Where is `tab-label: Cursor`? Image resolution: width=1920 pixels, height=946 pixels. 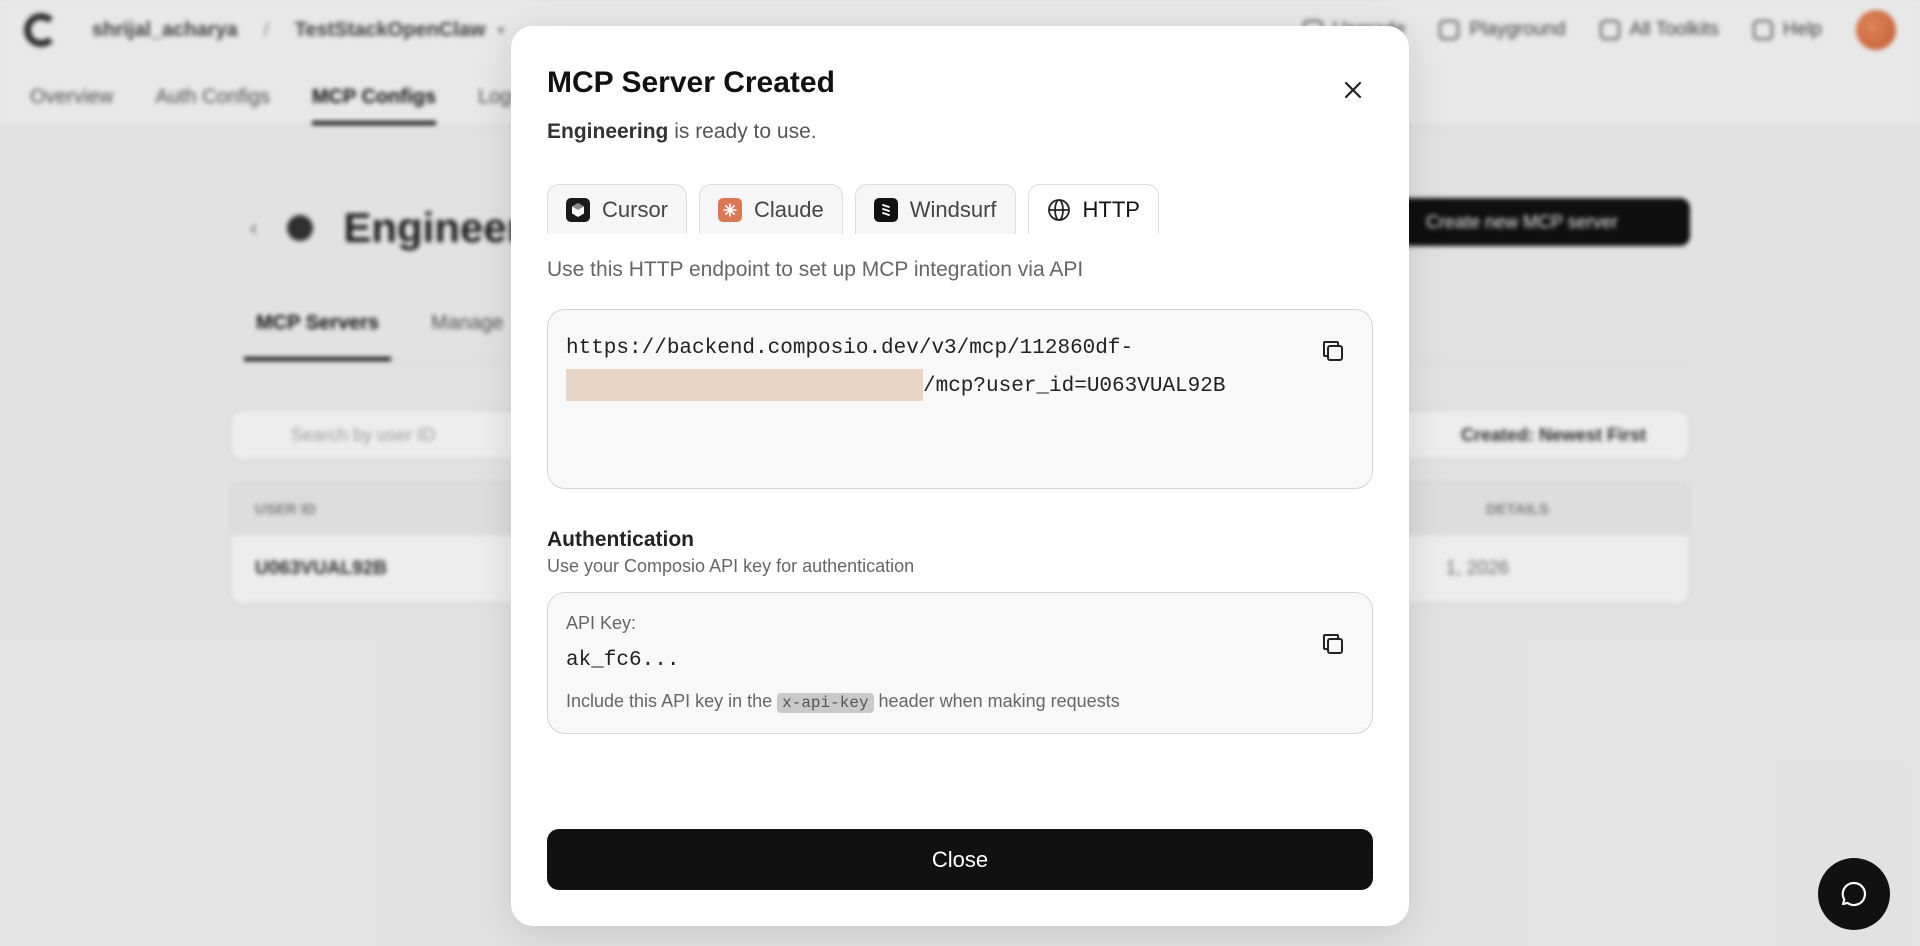
tab-label: Cursor is located at coordinates (635, 209).